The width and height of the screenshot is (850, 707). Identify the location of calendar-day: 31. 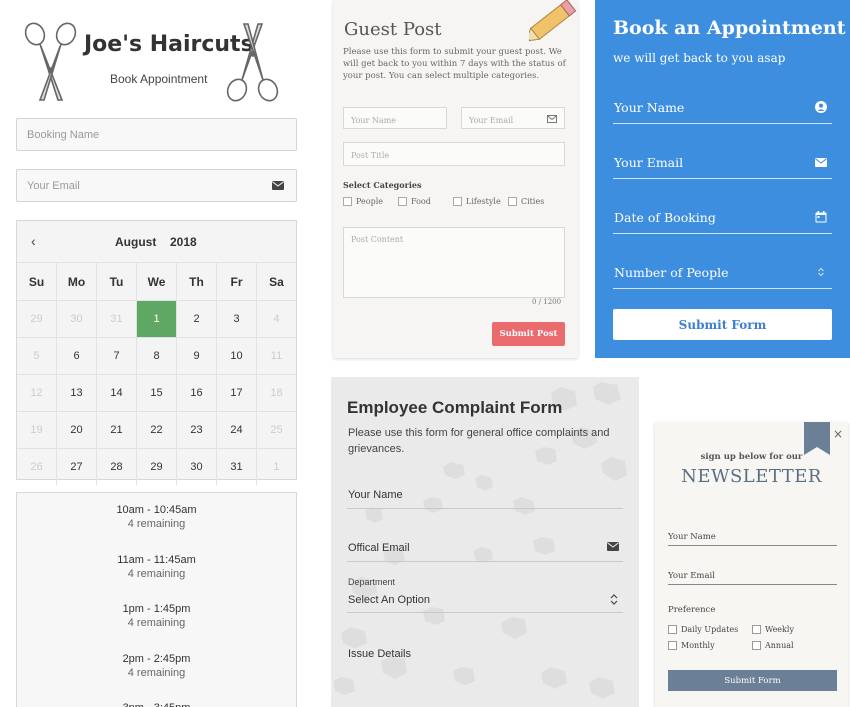
(237, 467).